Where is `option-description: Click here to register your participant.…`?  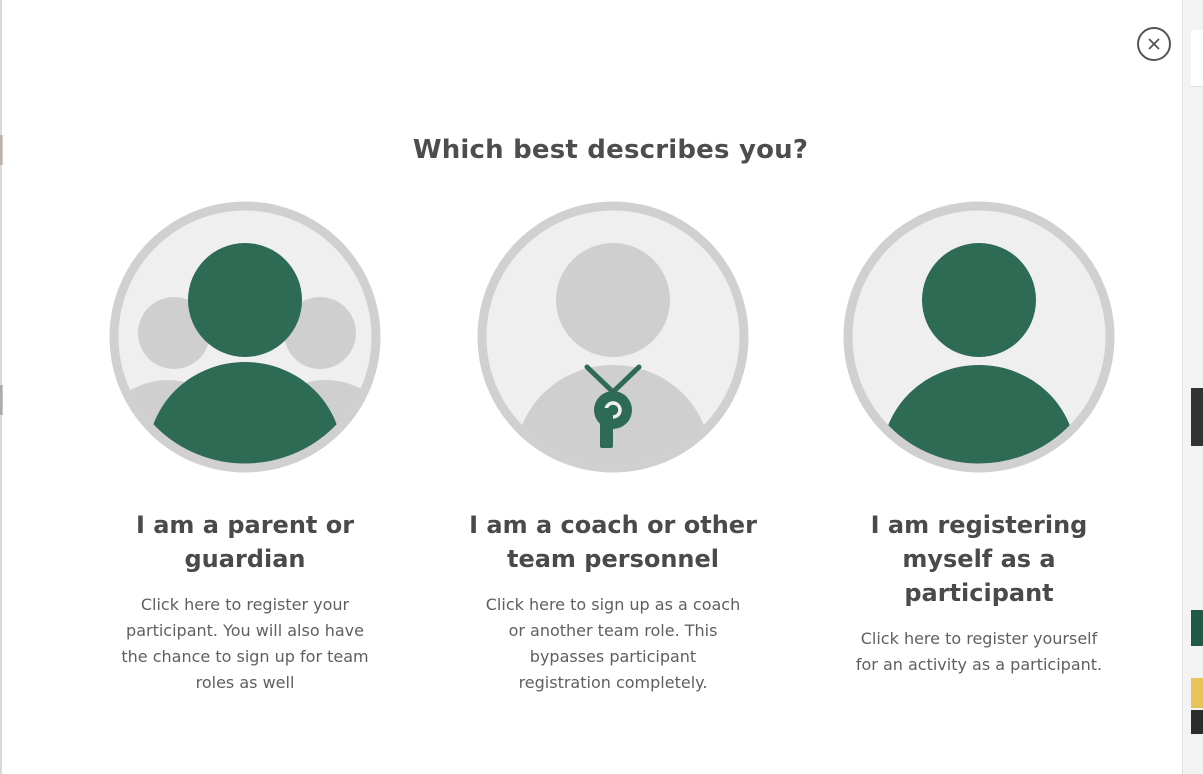
option-description: Click here to register your participant.… is located at coordinates (245, 643).